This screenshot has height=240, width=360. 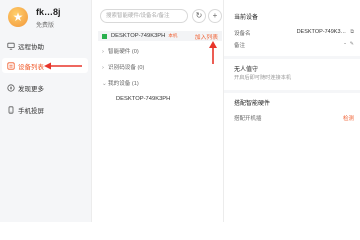 I want to click on sidebar-item-label: 设备列表, so click(x=31, y=67).